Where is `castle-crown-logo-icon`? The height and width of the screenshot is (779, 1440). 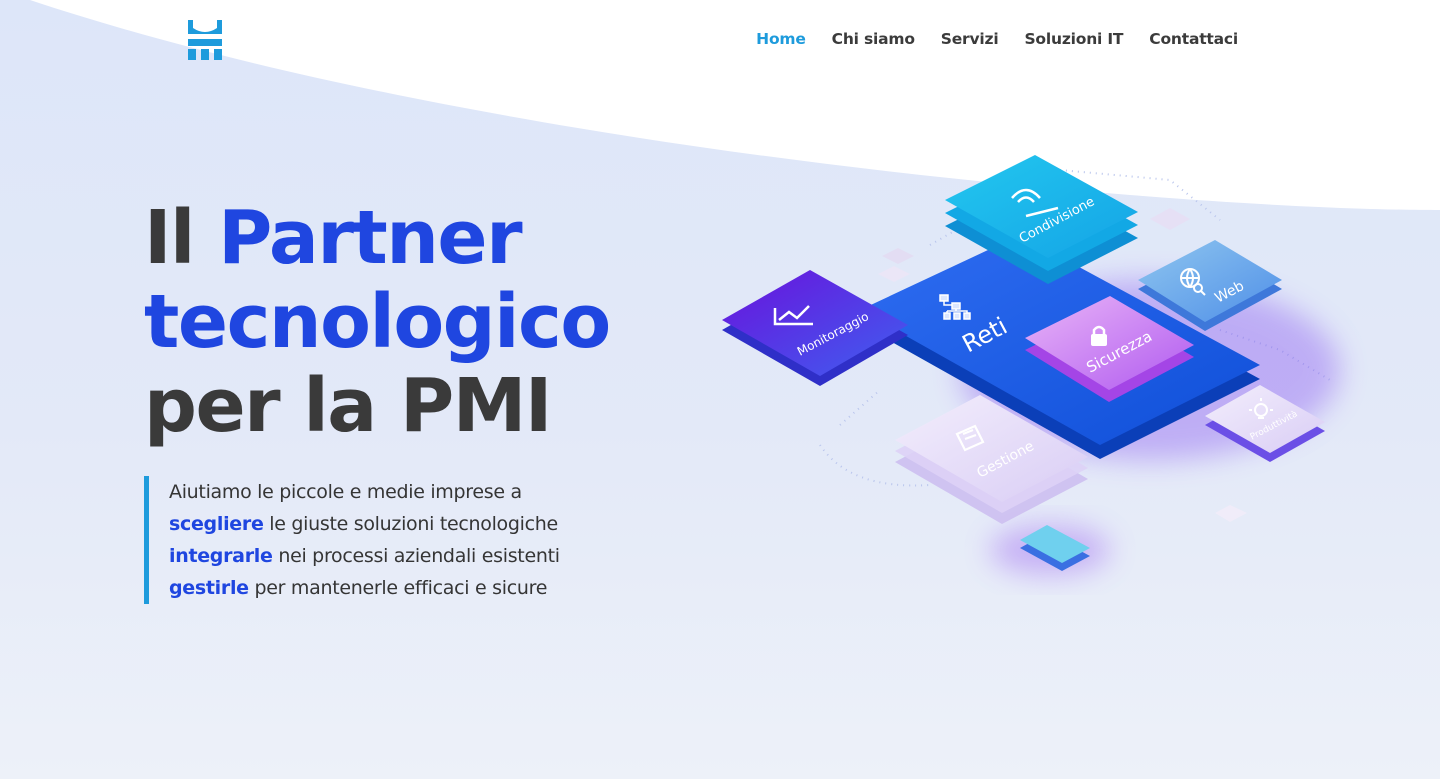
castle-crown-logo-icon is located at coordinates (205, 40).